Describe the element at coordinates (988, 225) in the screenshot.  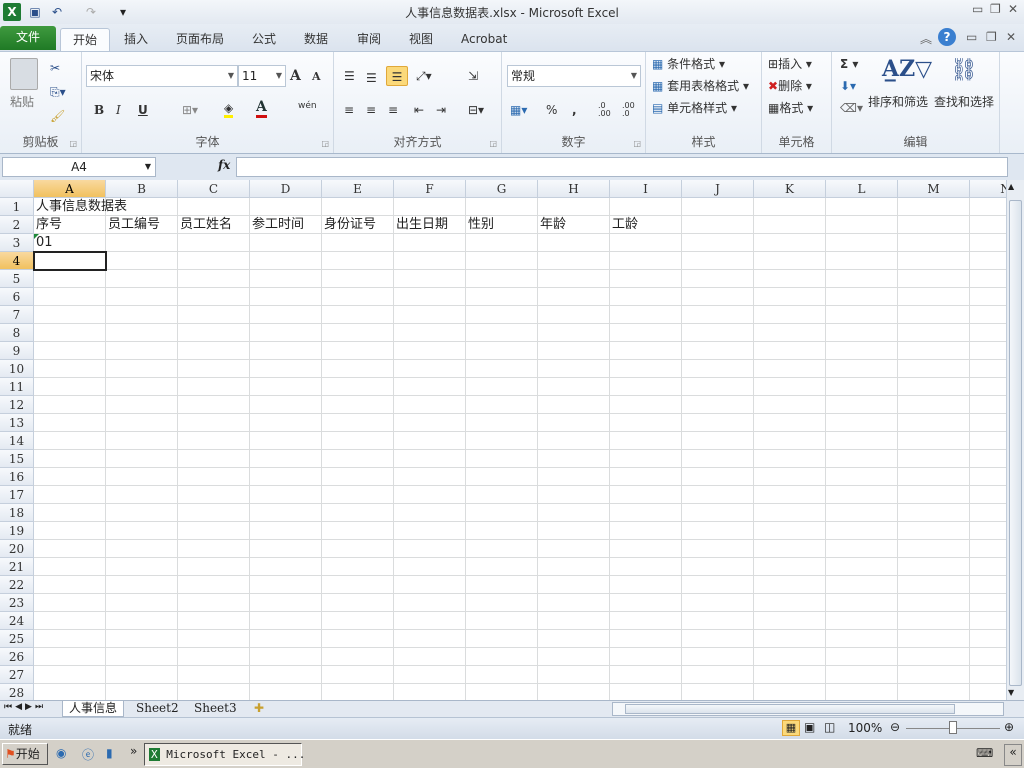
I see `cell-N2` at that location.